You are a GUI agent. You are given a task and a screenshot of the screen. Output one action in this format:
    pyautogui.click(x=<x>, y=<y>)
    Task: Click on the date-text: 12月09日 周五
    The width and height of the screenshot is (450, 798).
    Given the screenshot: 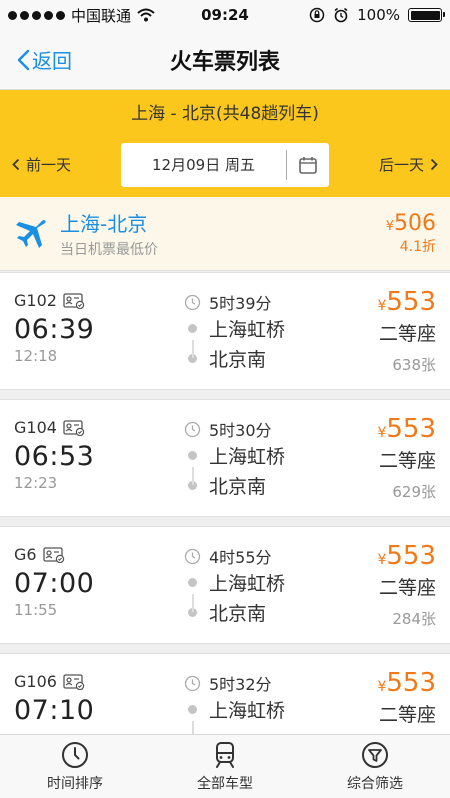 What is the action you would take?
    pyautogui.click(x=203, y=165)
    